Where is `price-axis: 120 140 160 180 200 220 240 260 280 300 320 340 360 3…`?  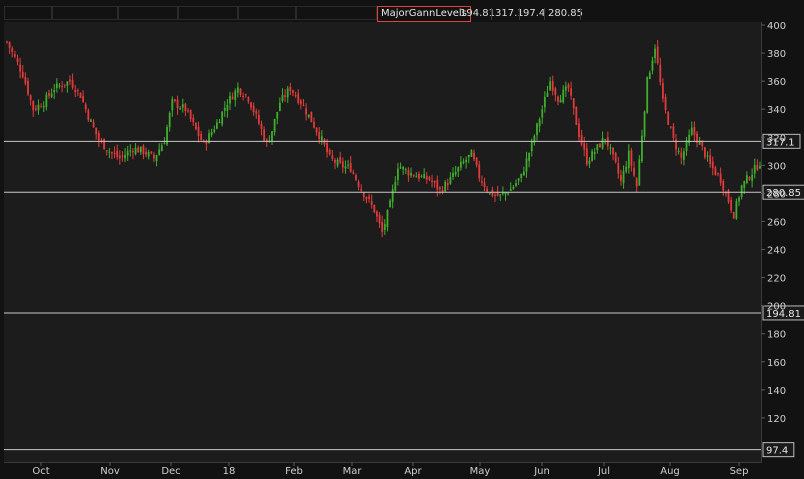 price-axis: 120 140 160 180 200 220 240 260 280 300 320 340 360 3… is located at coordinates (773, 223).